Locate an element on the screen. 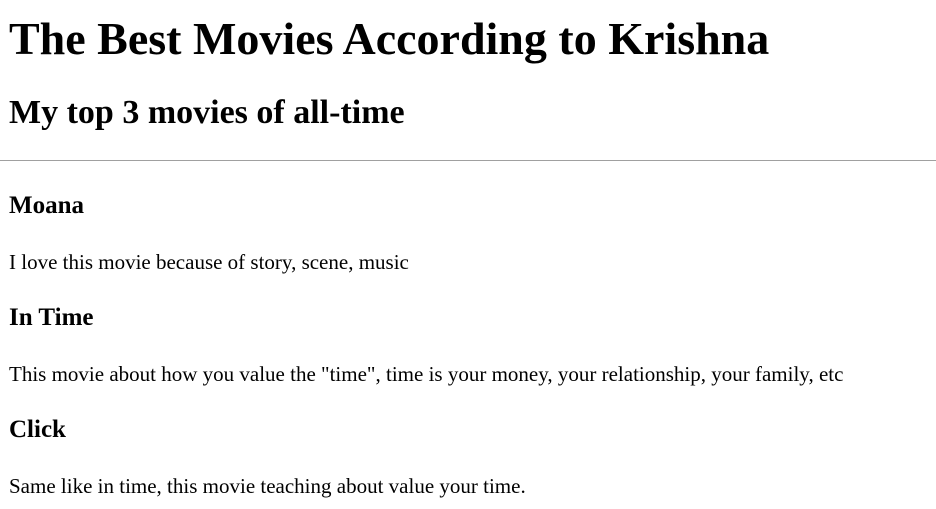 The height and width of the screenshot is (509, 936). horizontal-divider is located at coordinates (468, 160).